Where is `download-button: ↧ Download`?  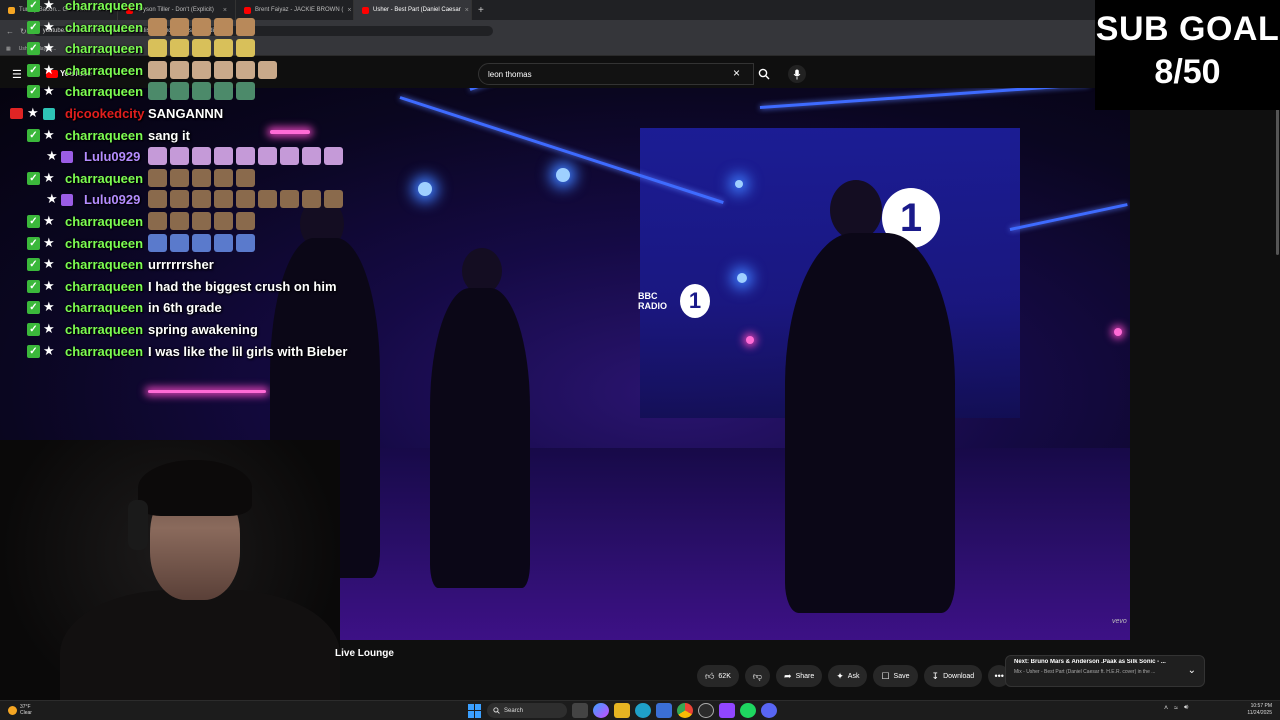 download-button: ↧ Download is located at coordinates (953, 676).